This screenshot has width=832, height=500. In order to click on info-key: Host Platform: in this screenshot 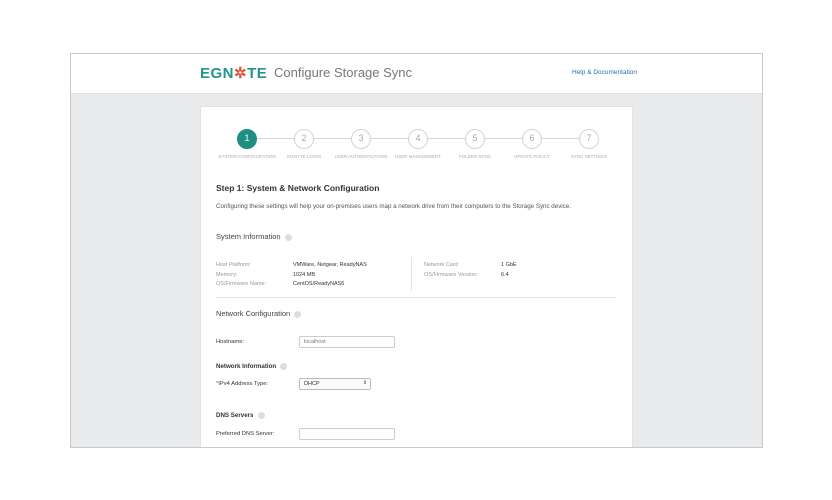, I will do `click(233, 265)`.